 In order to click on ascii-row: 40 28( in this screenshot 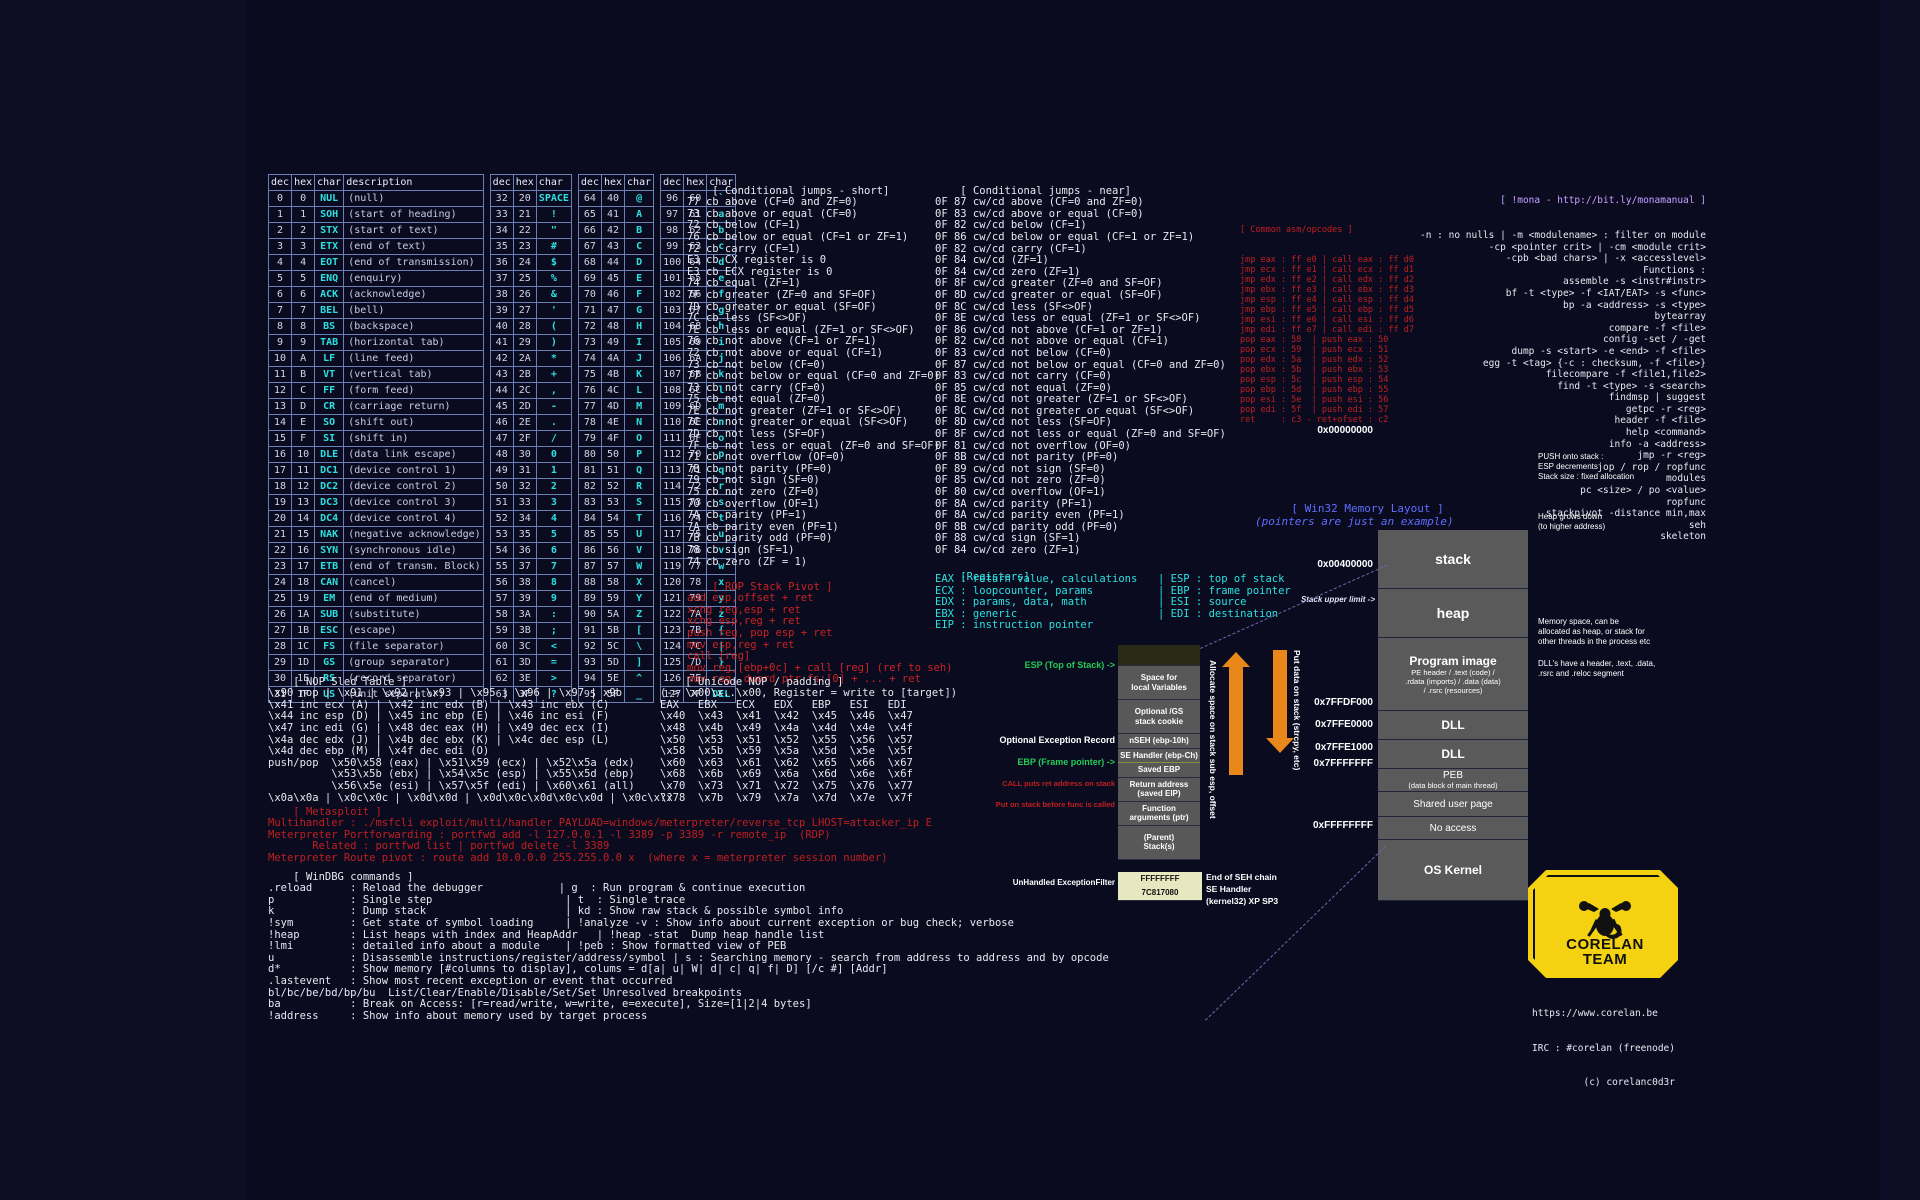, I will do `click(530, 326)`.